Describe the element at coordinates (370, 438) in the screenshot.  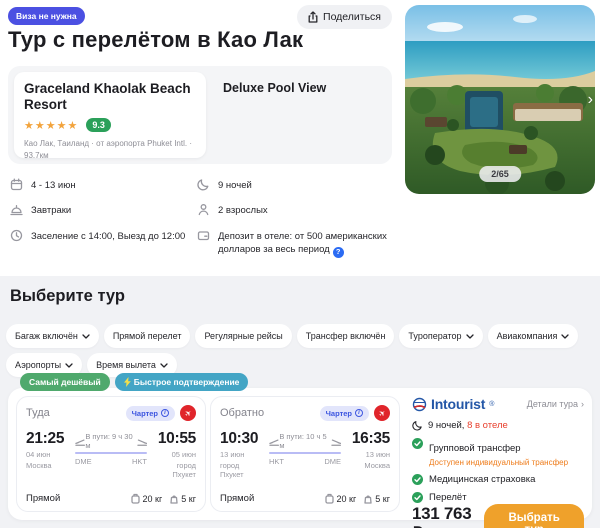
I see `arrival-time: 16:35` at that location.